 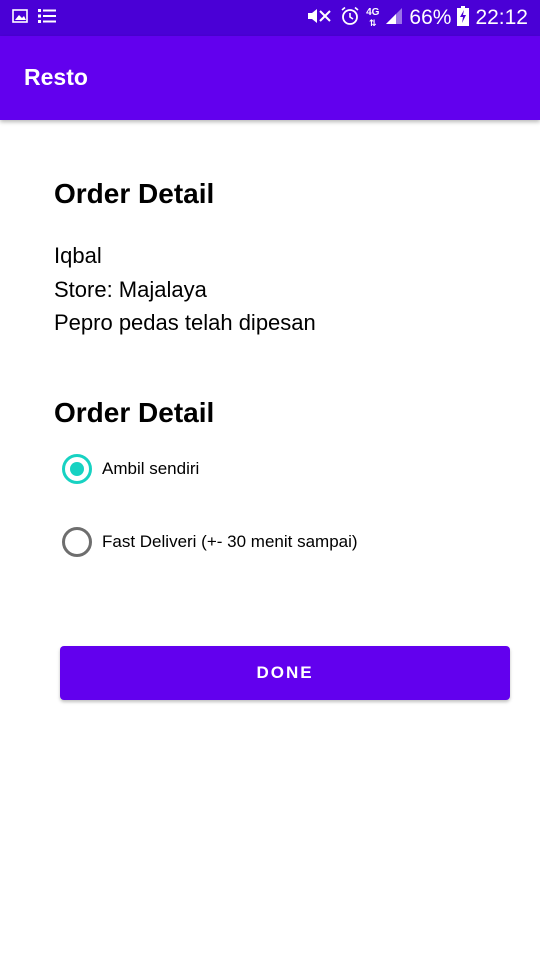 I want to click on status-left-icons, so click(x=34, y=18).